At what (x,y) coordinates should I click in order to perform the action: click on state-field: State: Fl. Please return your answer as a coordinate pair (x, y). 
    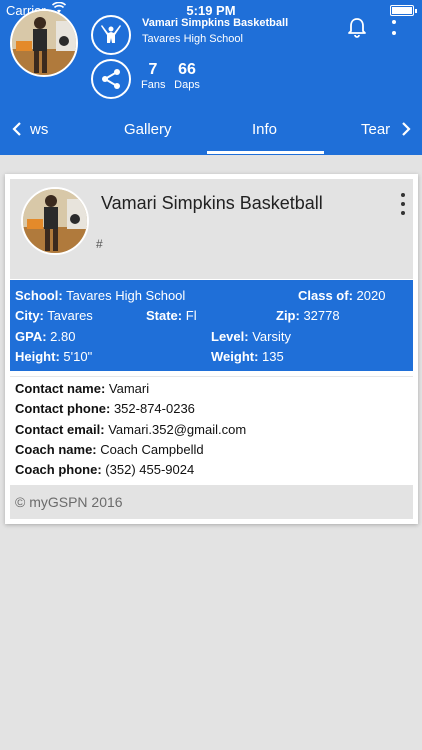
    Looking at the image, I should click on (171, 315).